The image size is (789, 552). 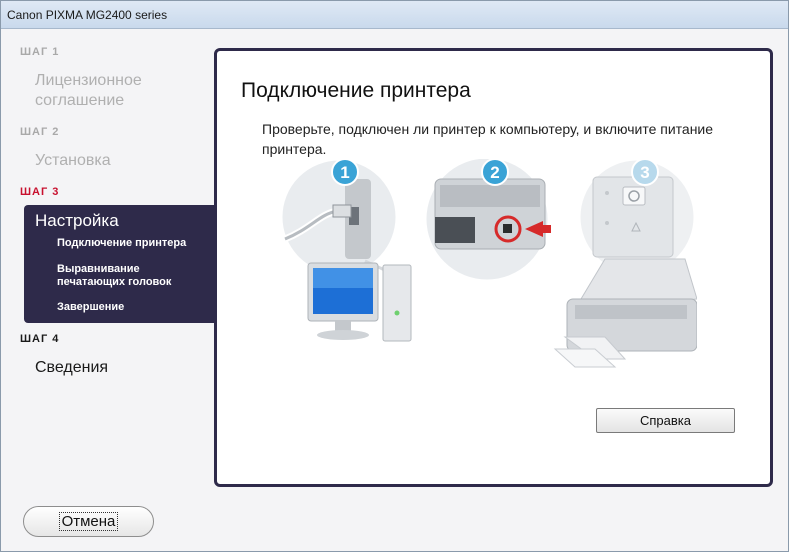 What do you see at coordinates (98, 269) in the screenshot?
I see `substep-align-heads-line1: Выравнивание` at bounding box center [98, 269].